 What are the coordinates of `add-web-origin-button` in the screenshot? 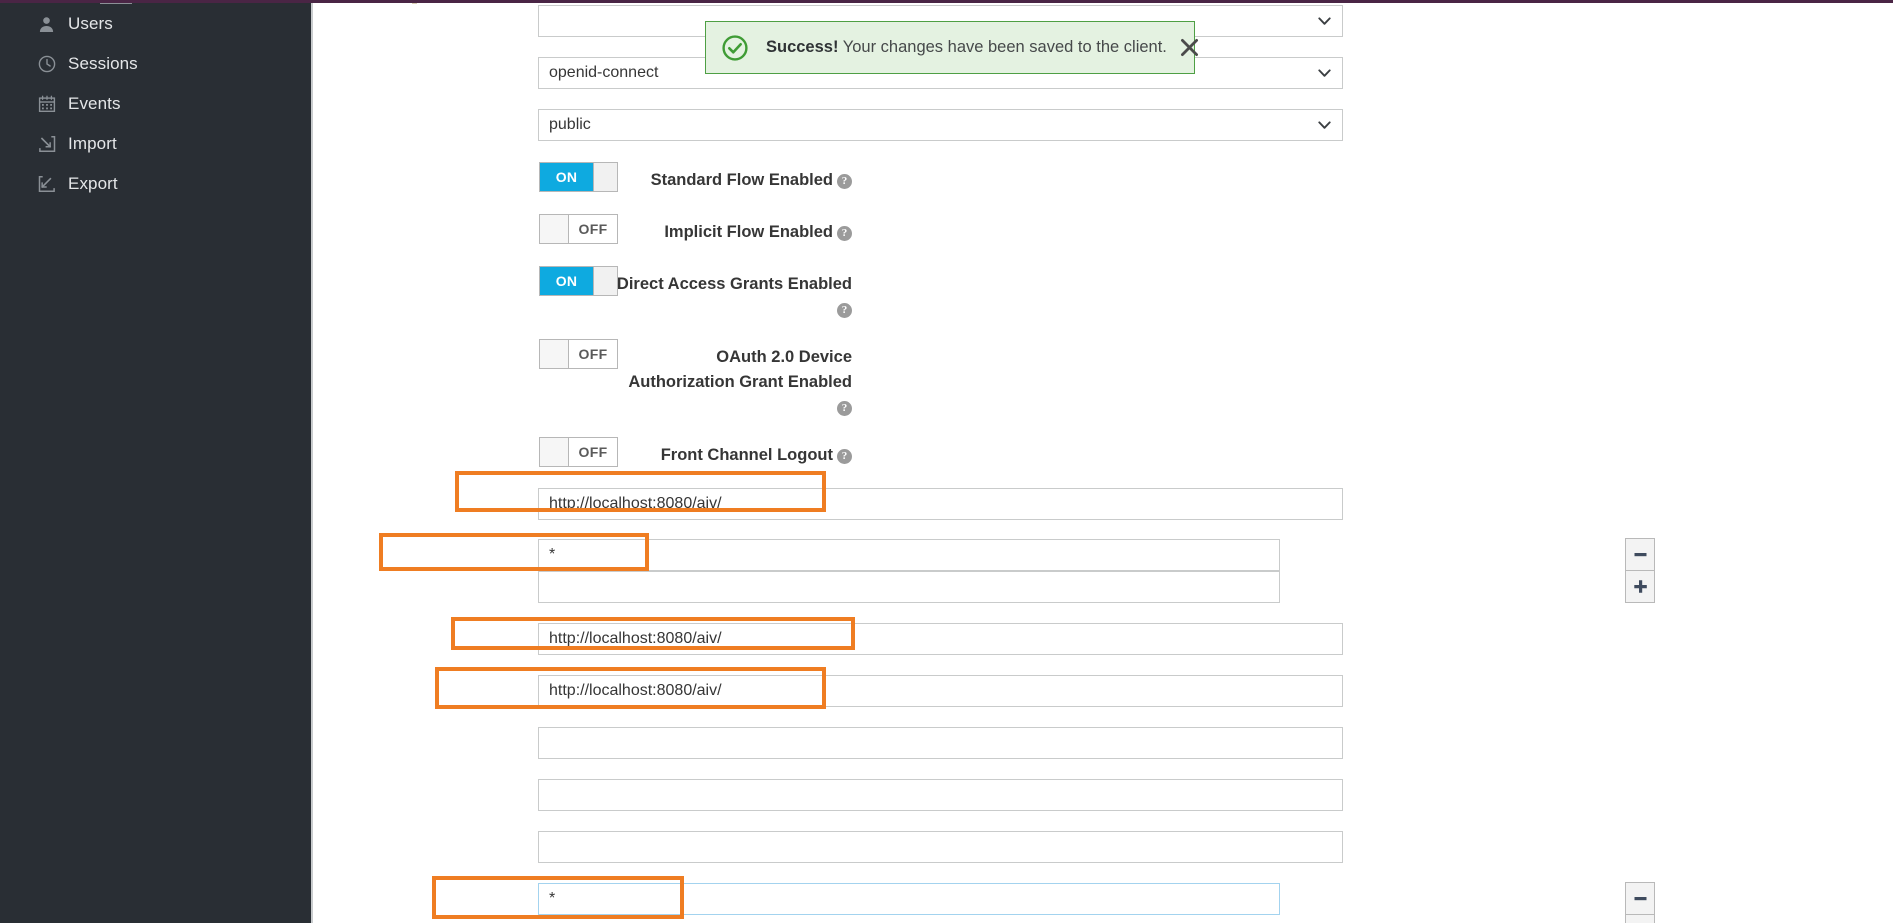 It's located at (1640, 918).